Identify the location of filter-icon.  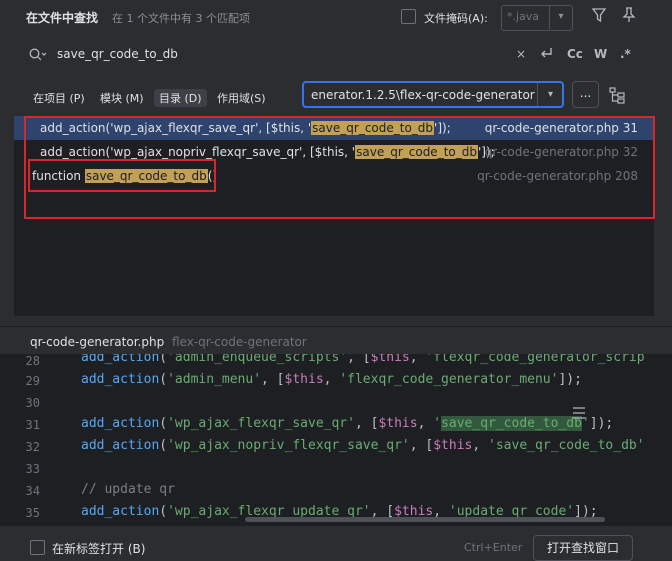
(599, 15).